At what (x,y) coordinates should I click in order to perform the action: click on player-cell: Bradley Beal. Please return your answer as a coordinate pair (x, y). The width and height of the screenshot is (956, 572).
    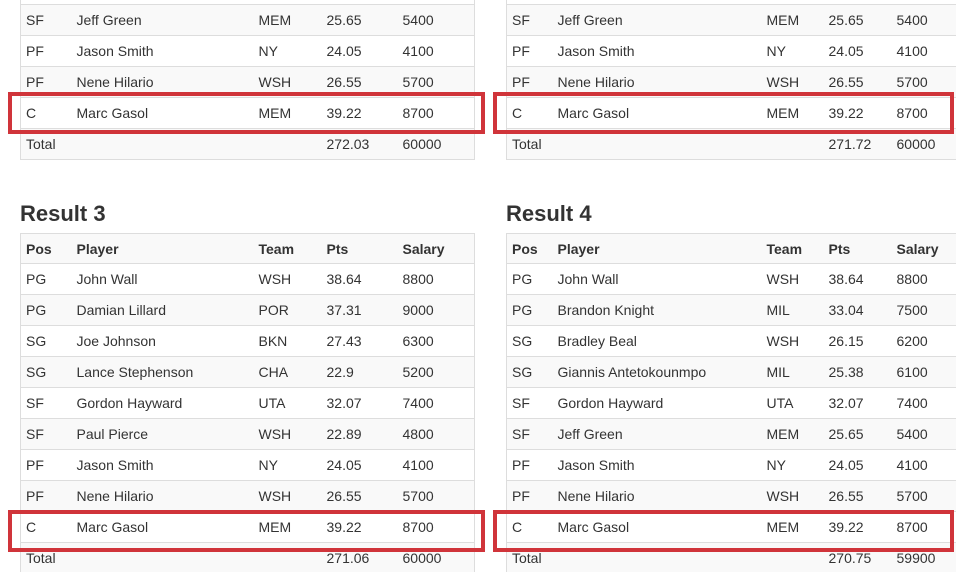
    Looking at the image, I should click on (657, 341).